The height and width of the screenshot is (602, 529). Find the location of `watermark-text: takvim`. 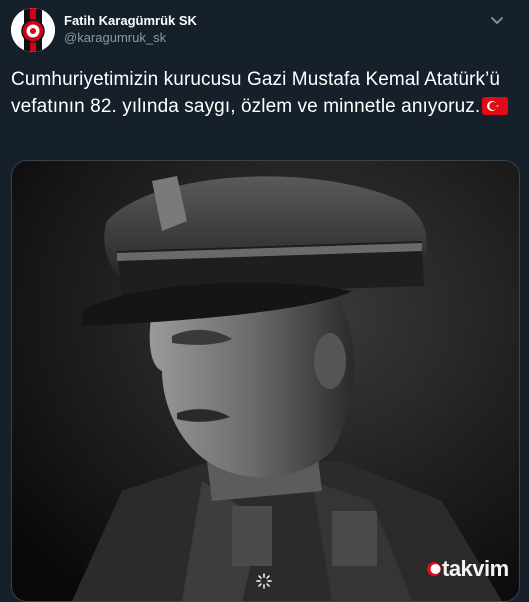

watermark-text: takvim is located at coordinates (475, 568).